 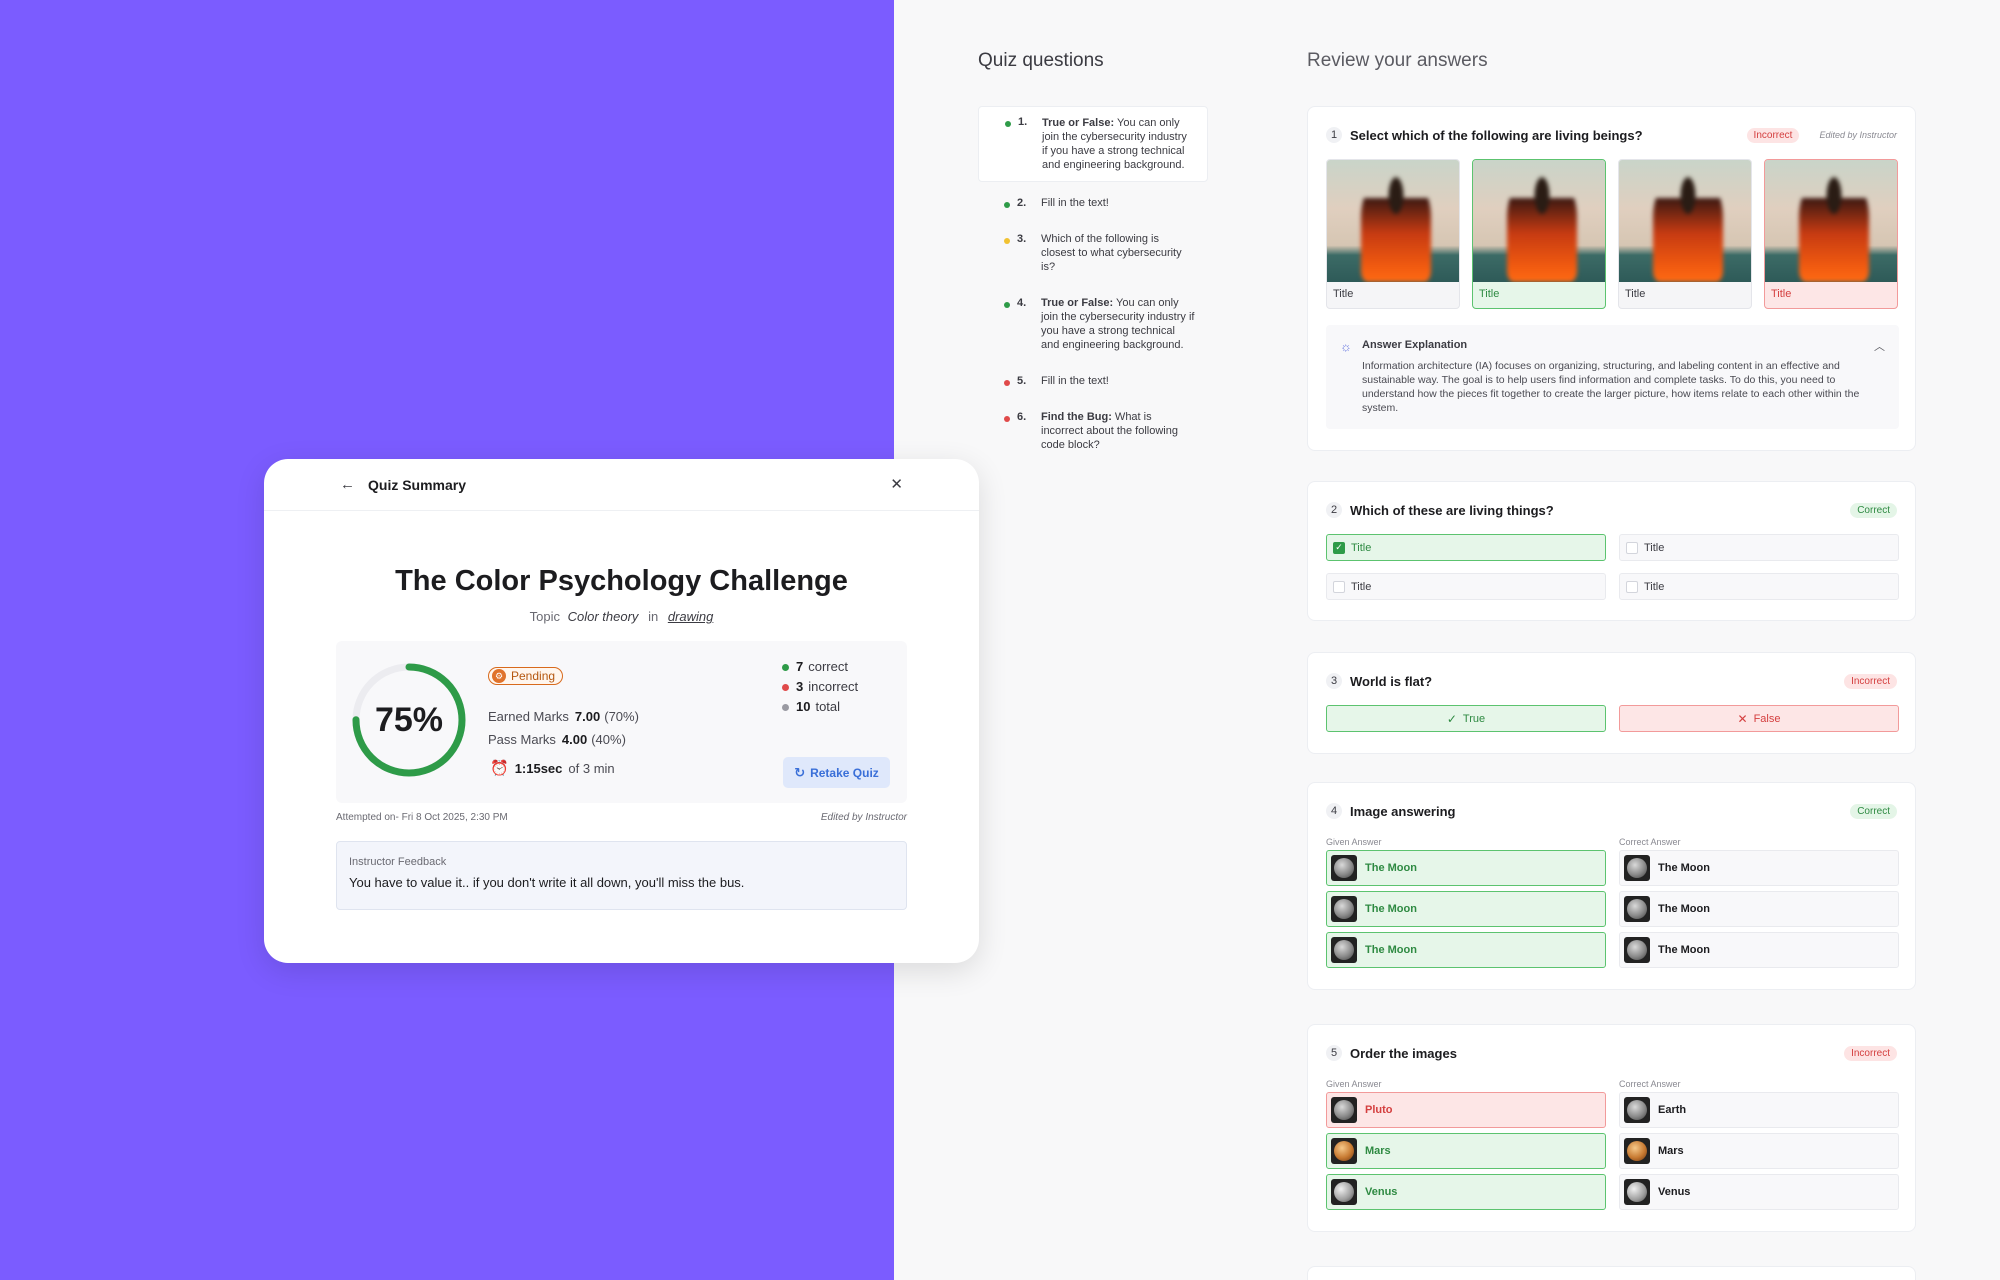 I want to click on close-icon: ✕, so click(x=896, y=484).